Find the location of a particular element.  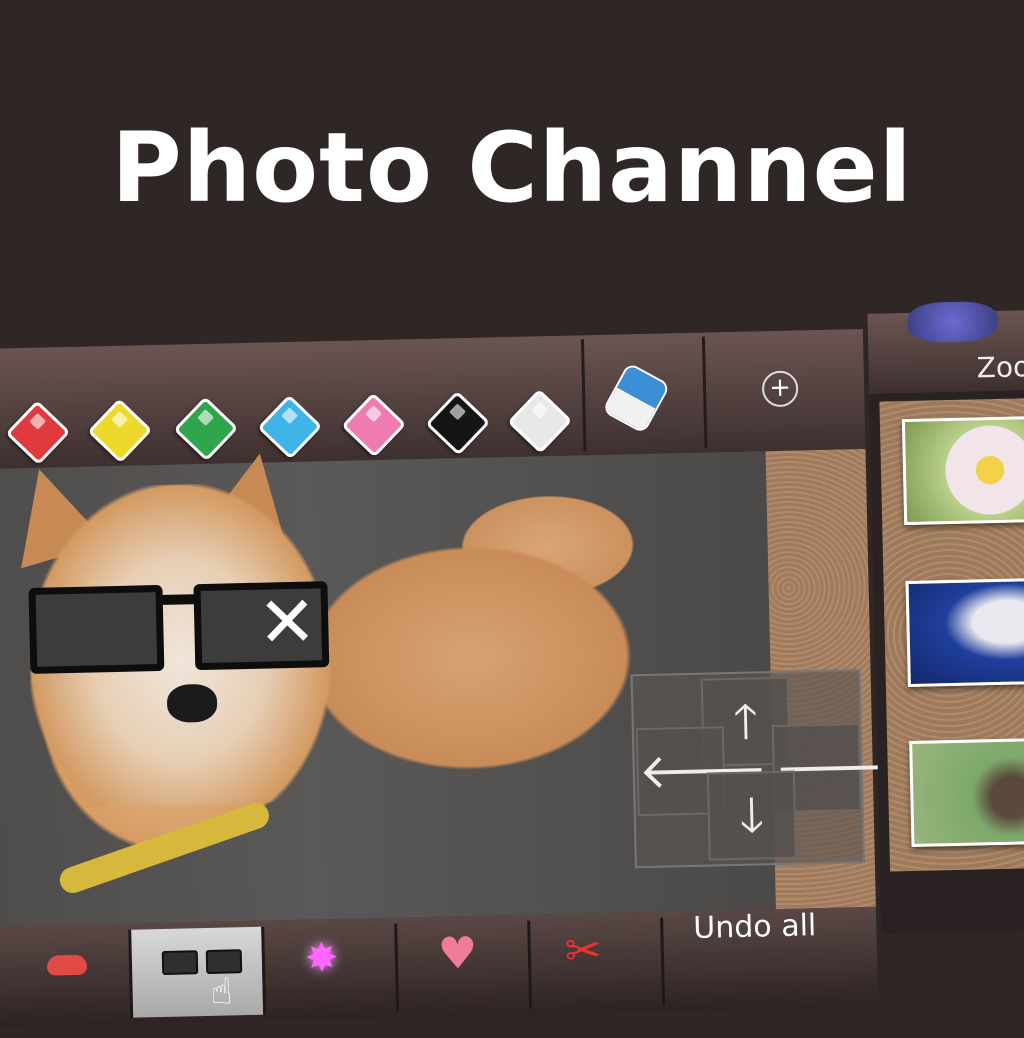

sparkle-stamp-button: ✸ is located at coordinates (332, 969).